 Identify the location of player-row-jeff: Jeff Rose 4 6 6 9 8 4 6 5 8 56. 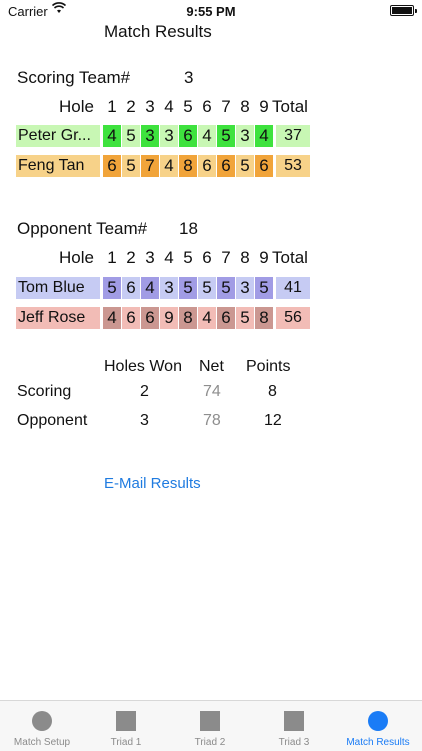
(211, 318).